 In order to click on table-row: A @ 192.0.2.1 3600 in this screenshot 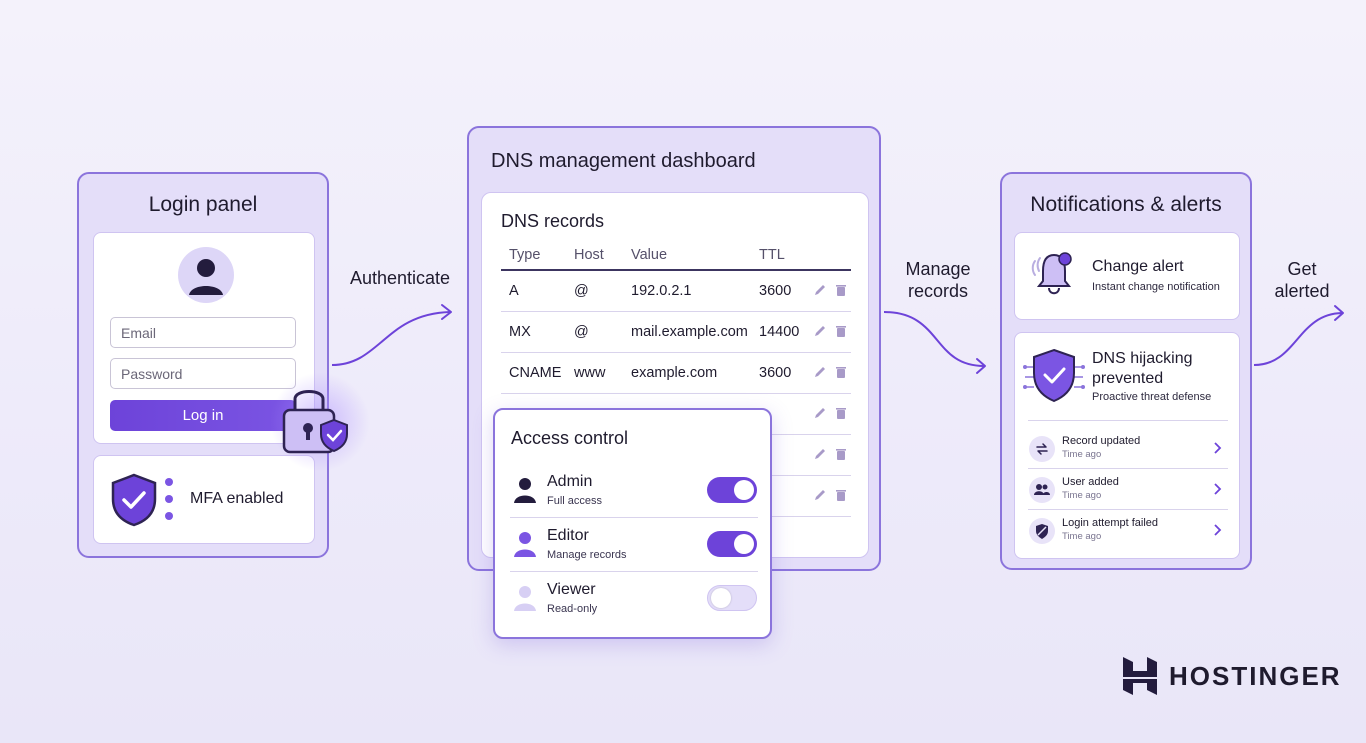, I will do `click(676, 291)`.